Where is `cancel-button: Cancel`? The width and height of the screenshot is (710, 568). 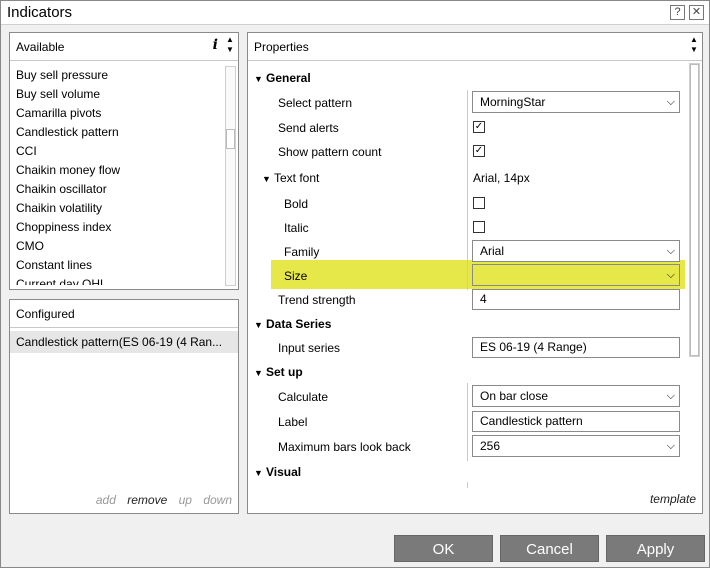 cancel-button: Cancel is located at coordinates (549, 548).